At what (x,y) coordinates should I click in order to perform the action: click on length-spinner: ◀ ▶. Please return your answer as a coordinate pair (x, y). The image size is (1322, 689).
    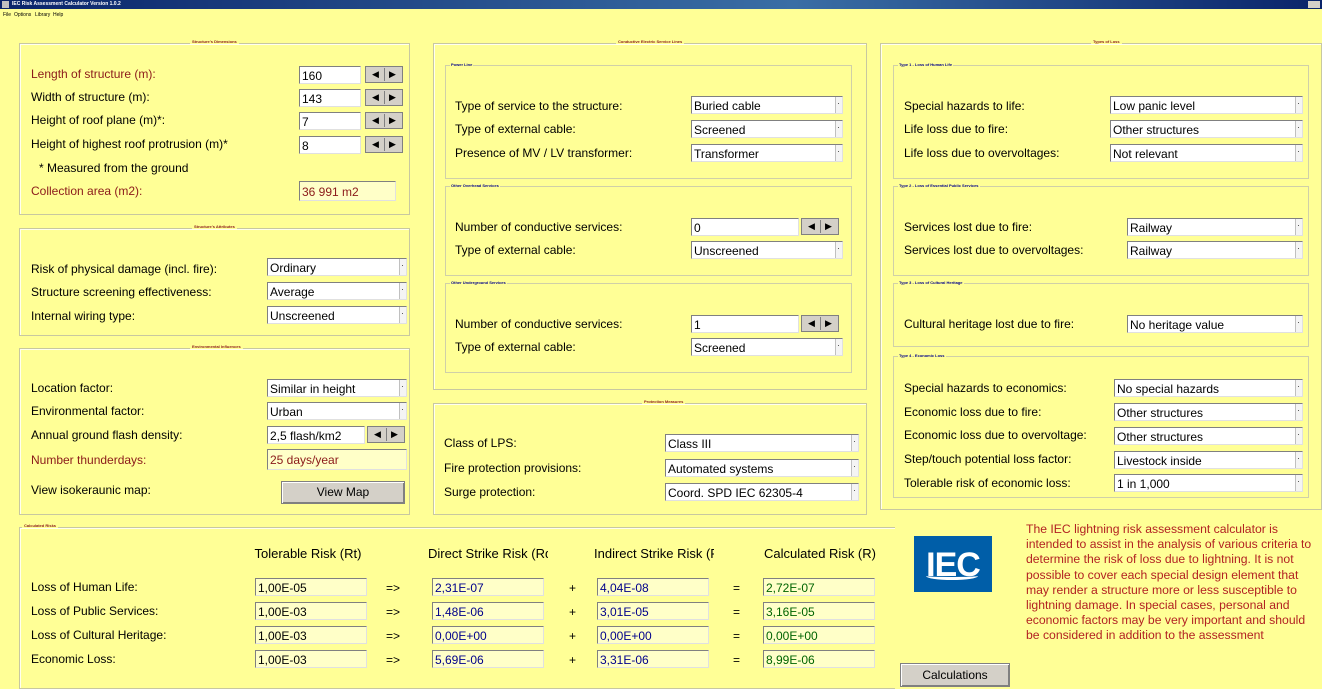
    Looking at the image, I should click on (384, 74).